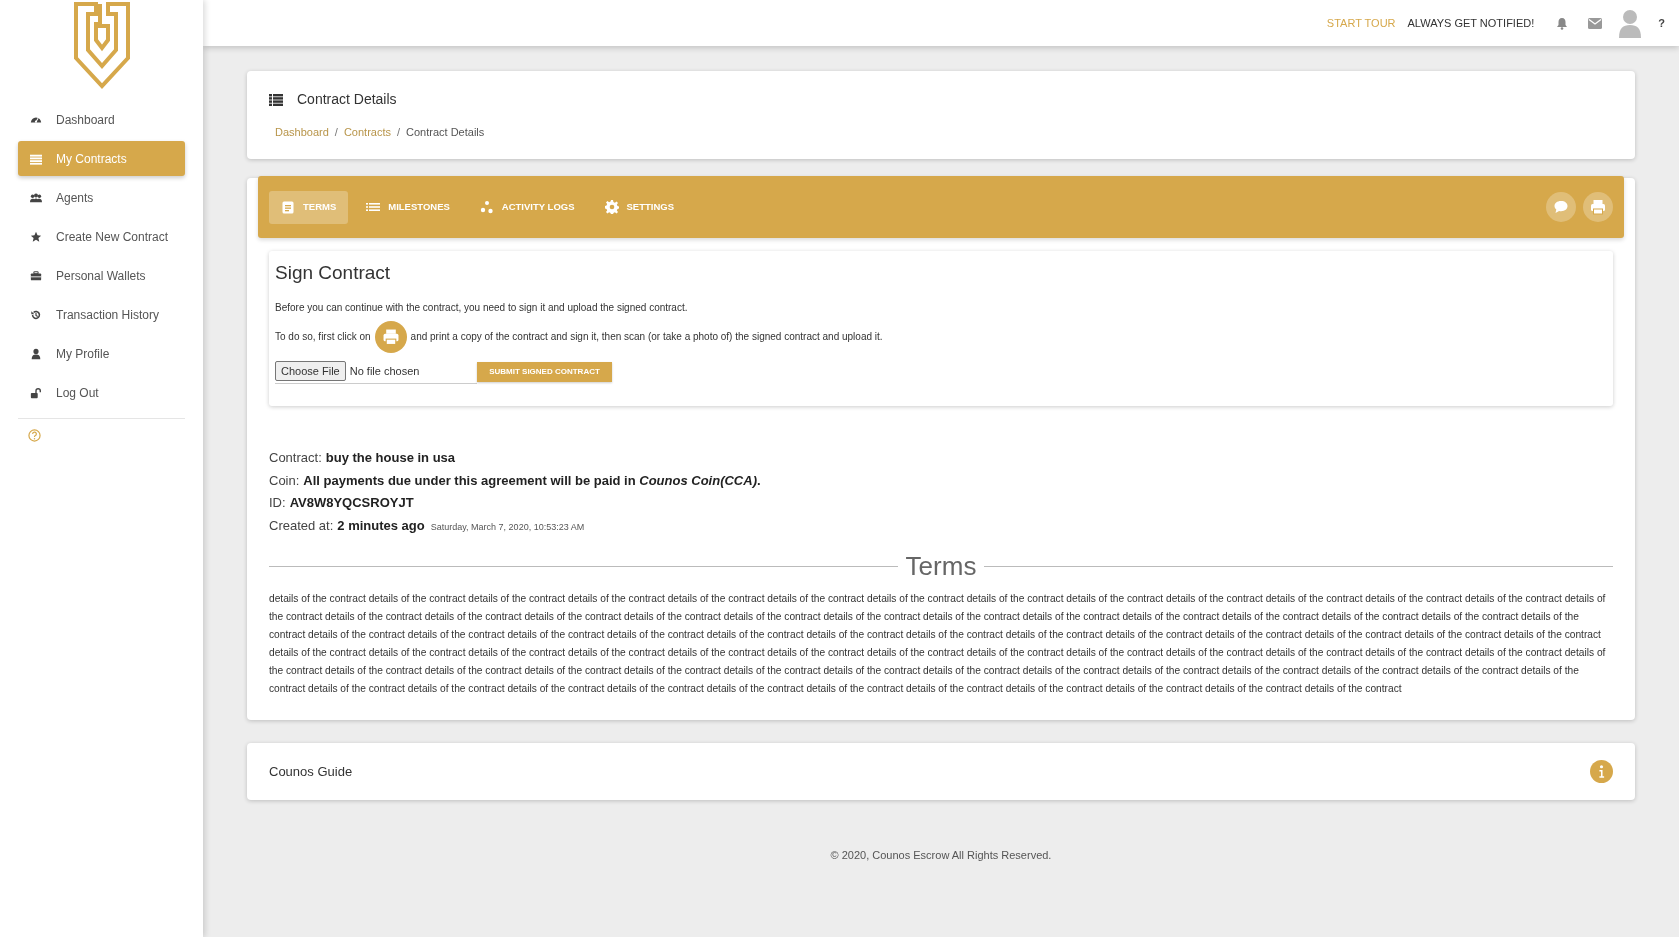 This screenshot has width=1679, height=937. I want to click on sidebar-item: Dashboard, so click(101, 119).